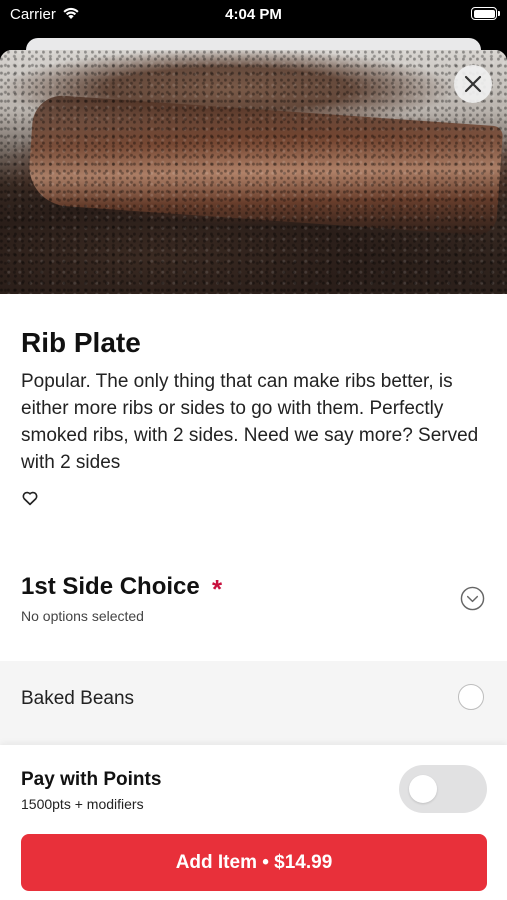  What do you see at coordinates (443, 789) in the screenshot?
I see `pay-with-points-toggle` at bounding box center [443, 789].